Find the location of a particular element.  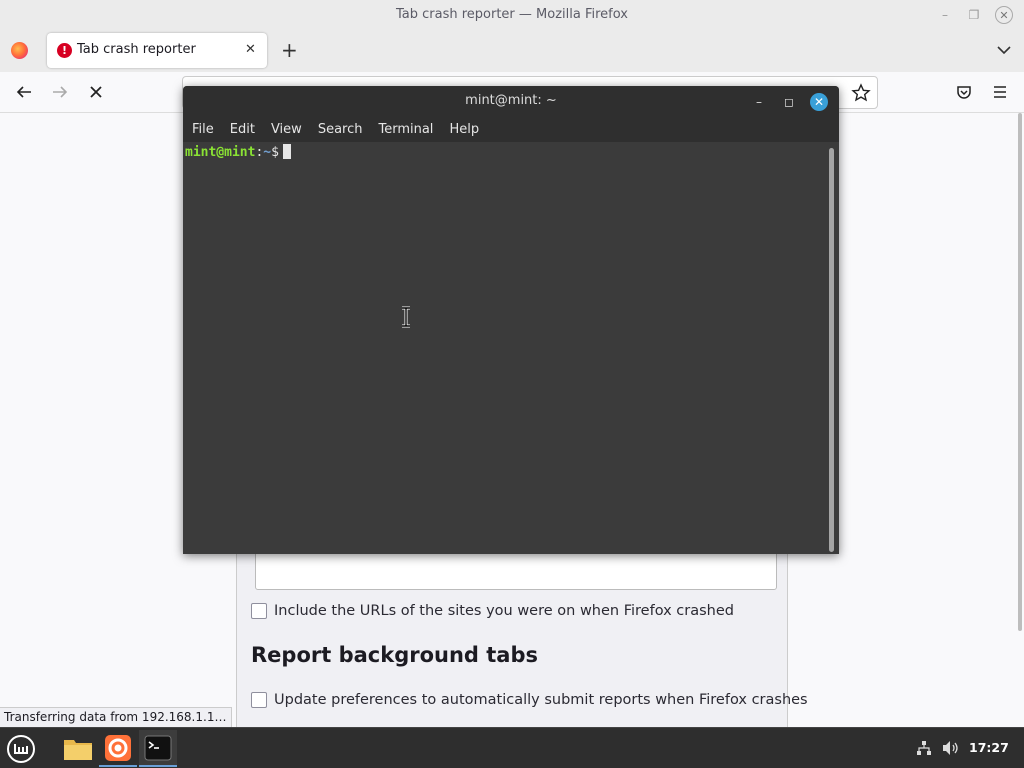

pocket-icon is located at coordinates (964, 92).